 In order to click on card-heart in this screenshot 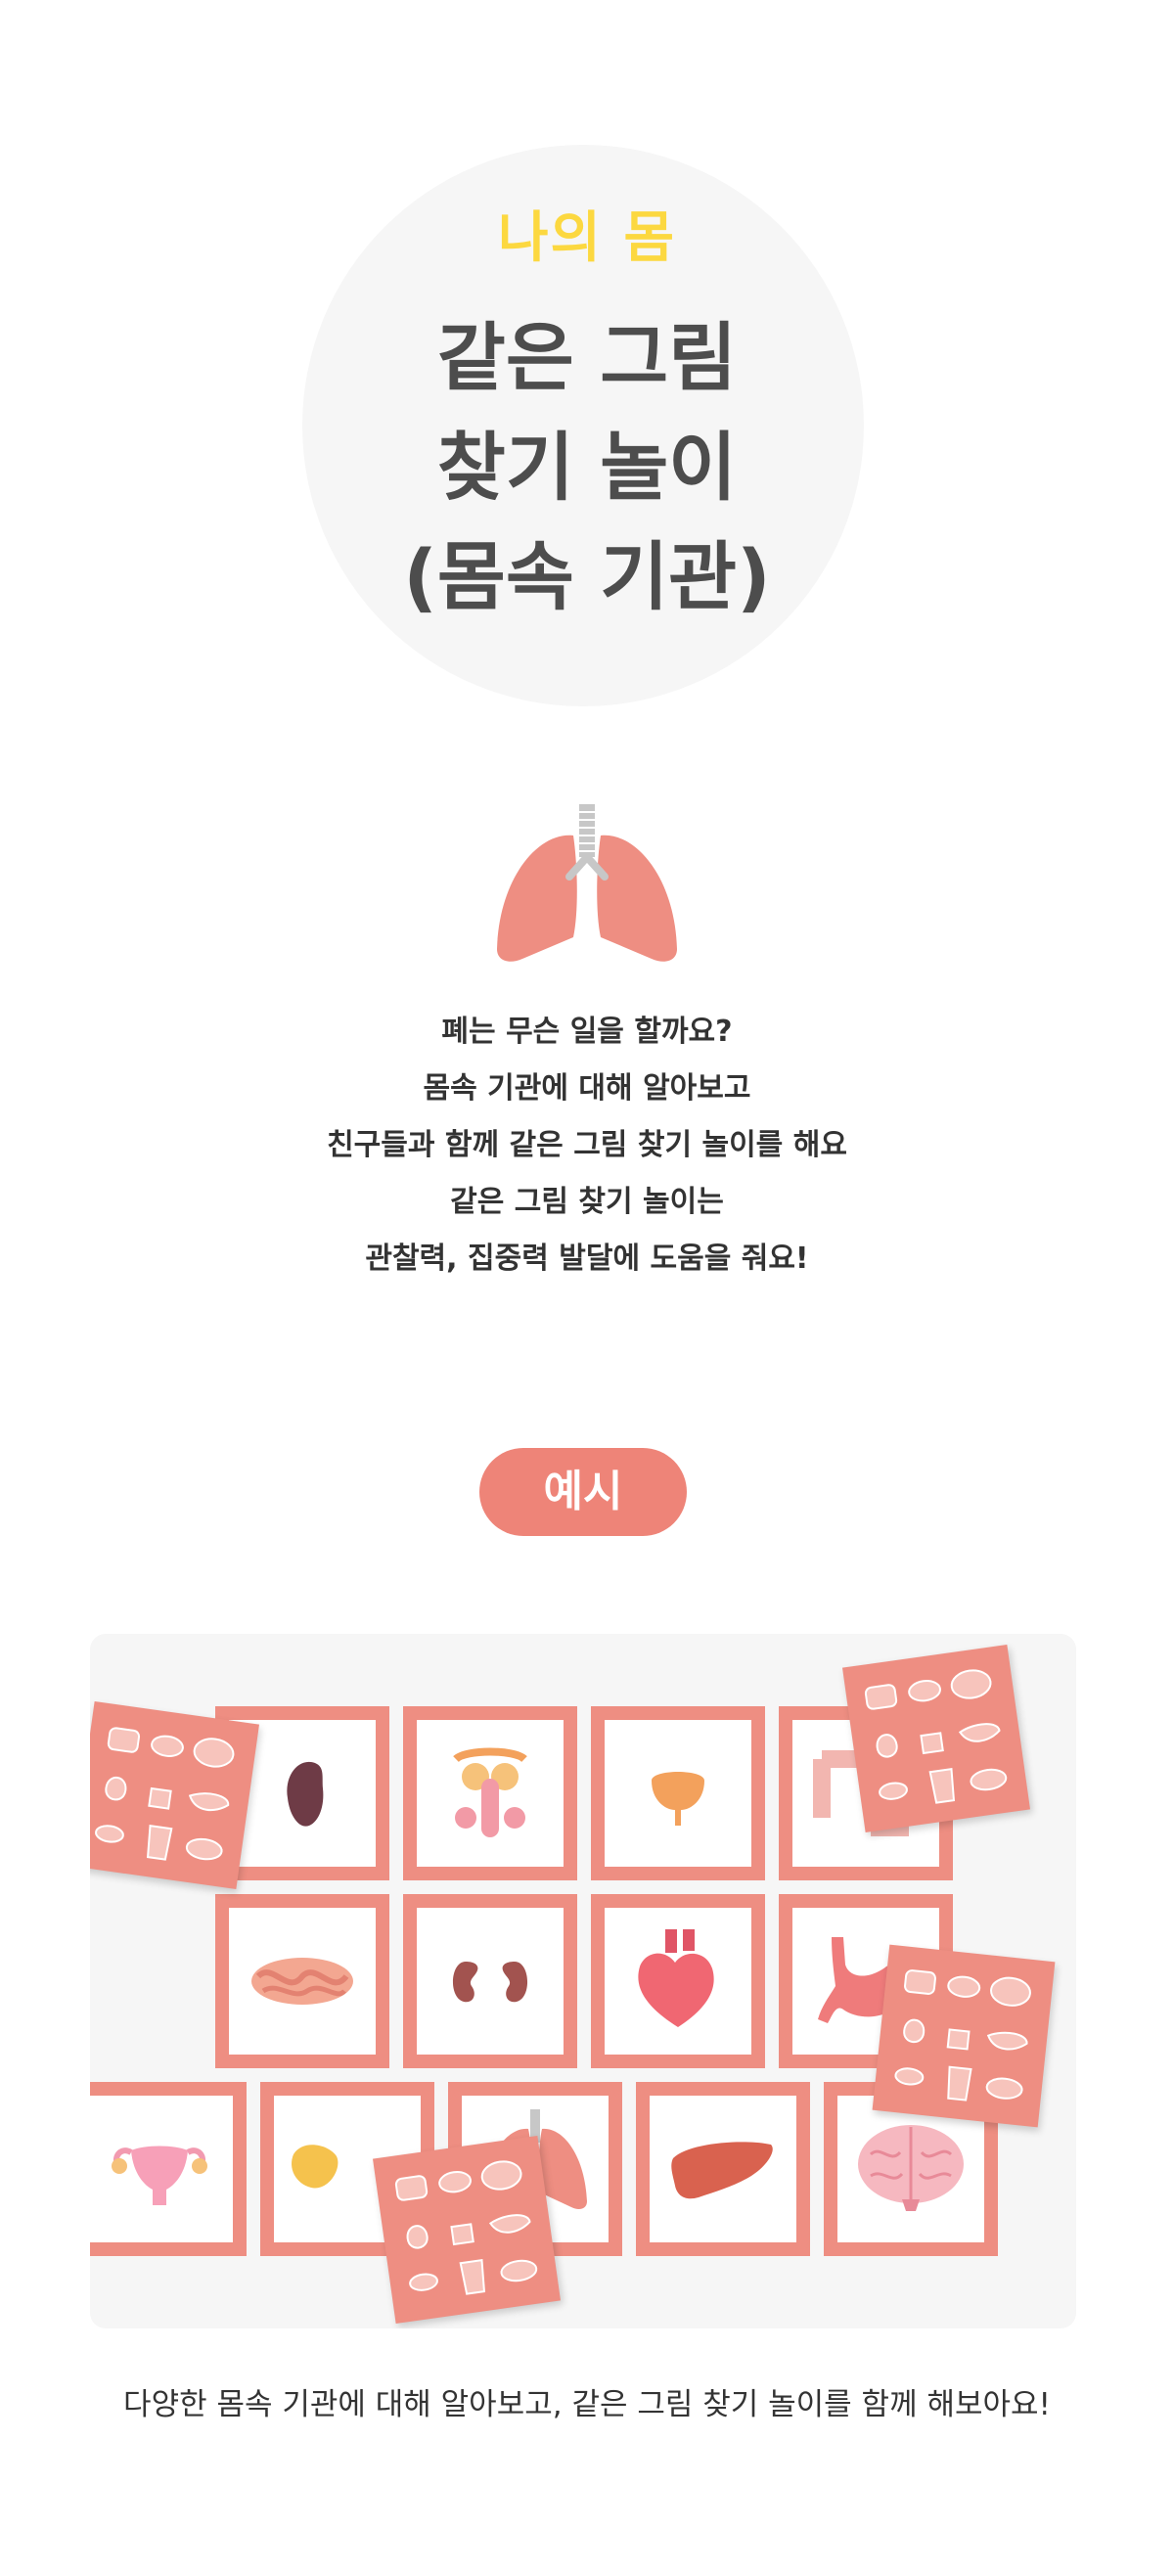, I will do `click(678, 1981)`.